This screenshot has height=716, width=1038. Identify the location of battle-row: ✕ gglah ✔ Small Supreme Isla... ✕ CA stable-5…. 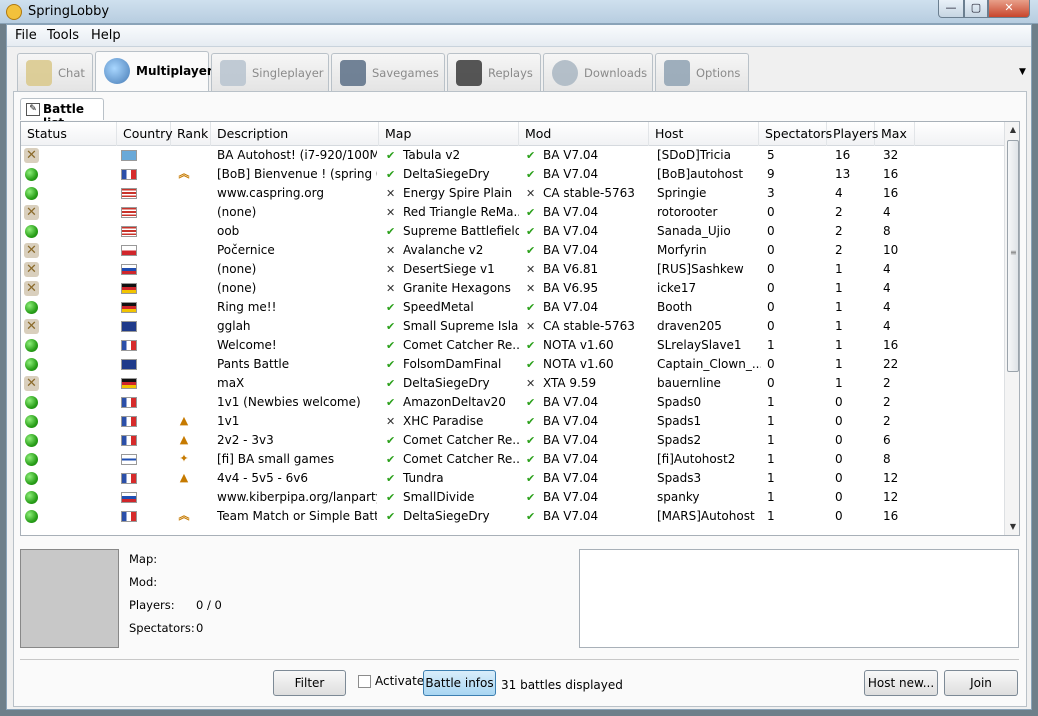
(512, 326).